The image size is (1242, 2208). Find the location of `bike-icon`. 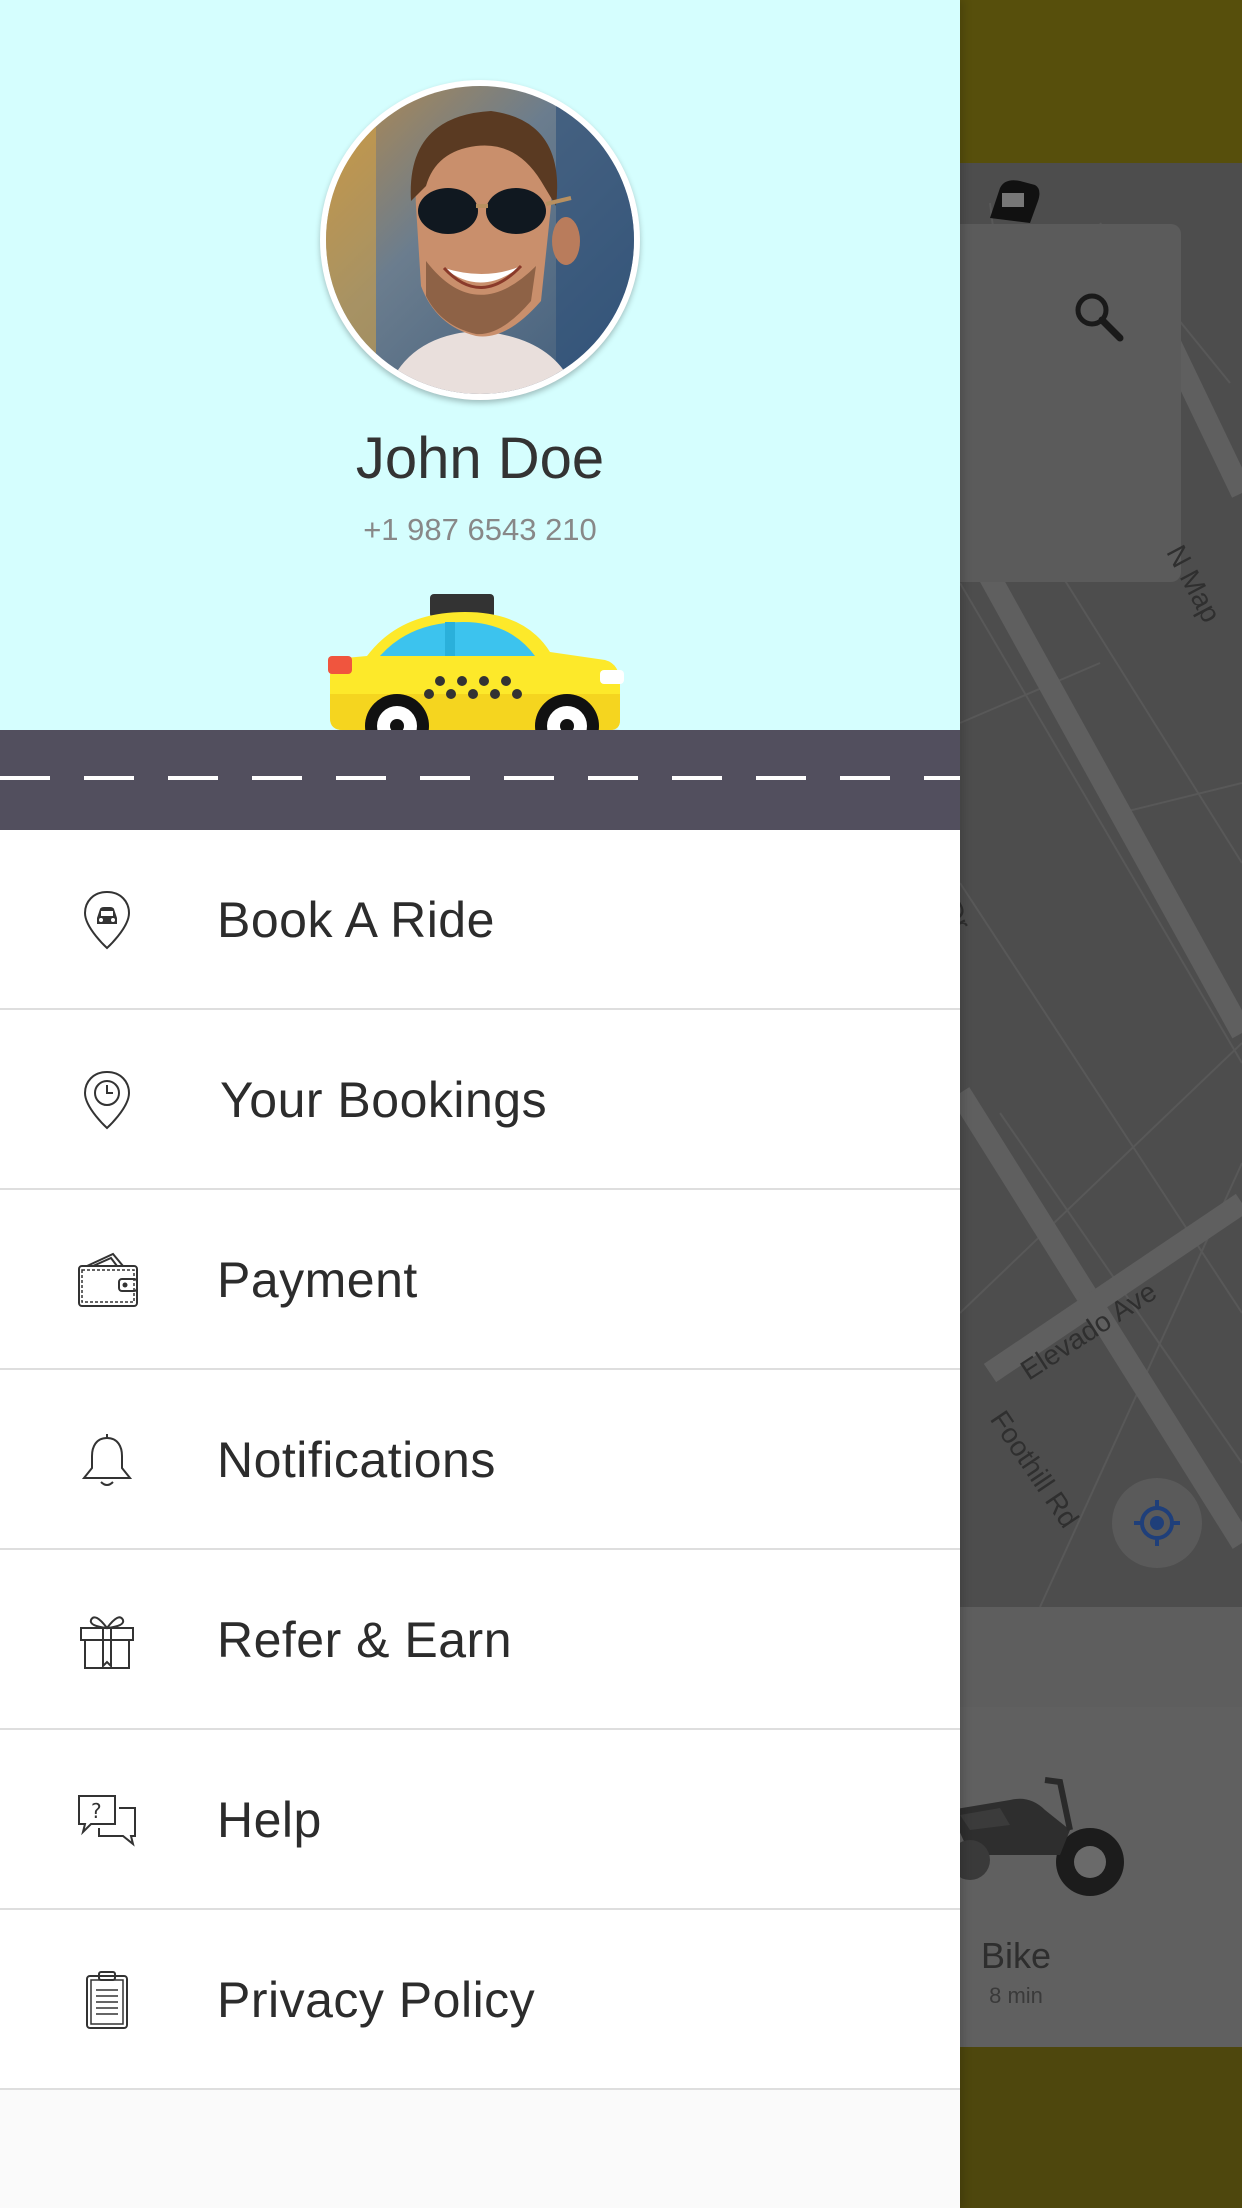

bike-icon is located at coordinates (1037, 1836).